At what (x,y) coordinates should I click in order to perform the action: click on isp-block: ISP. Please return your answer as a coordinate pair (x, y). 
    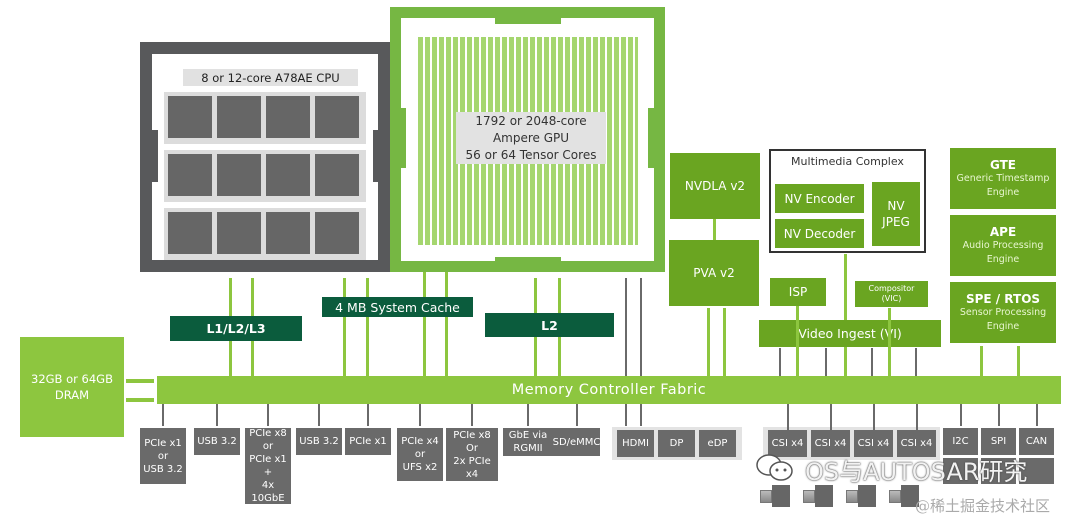
    Looking at the image, I should click on (798, 292).